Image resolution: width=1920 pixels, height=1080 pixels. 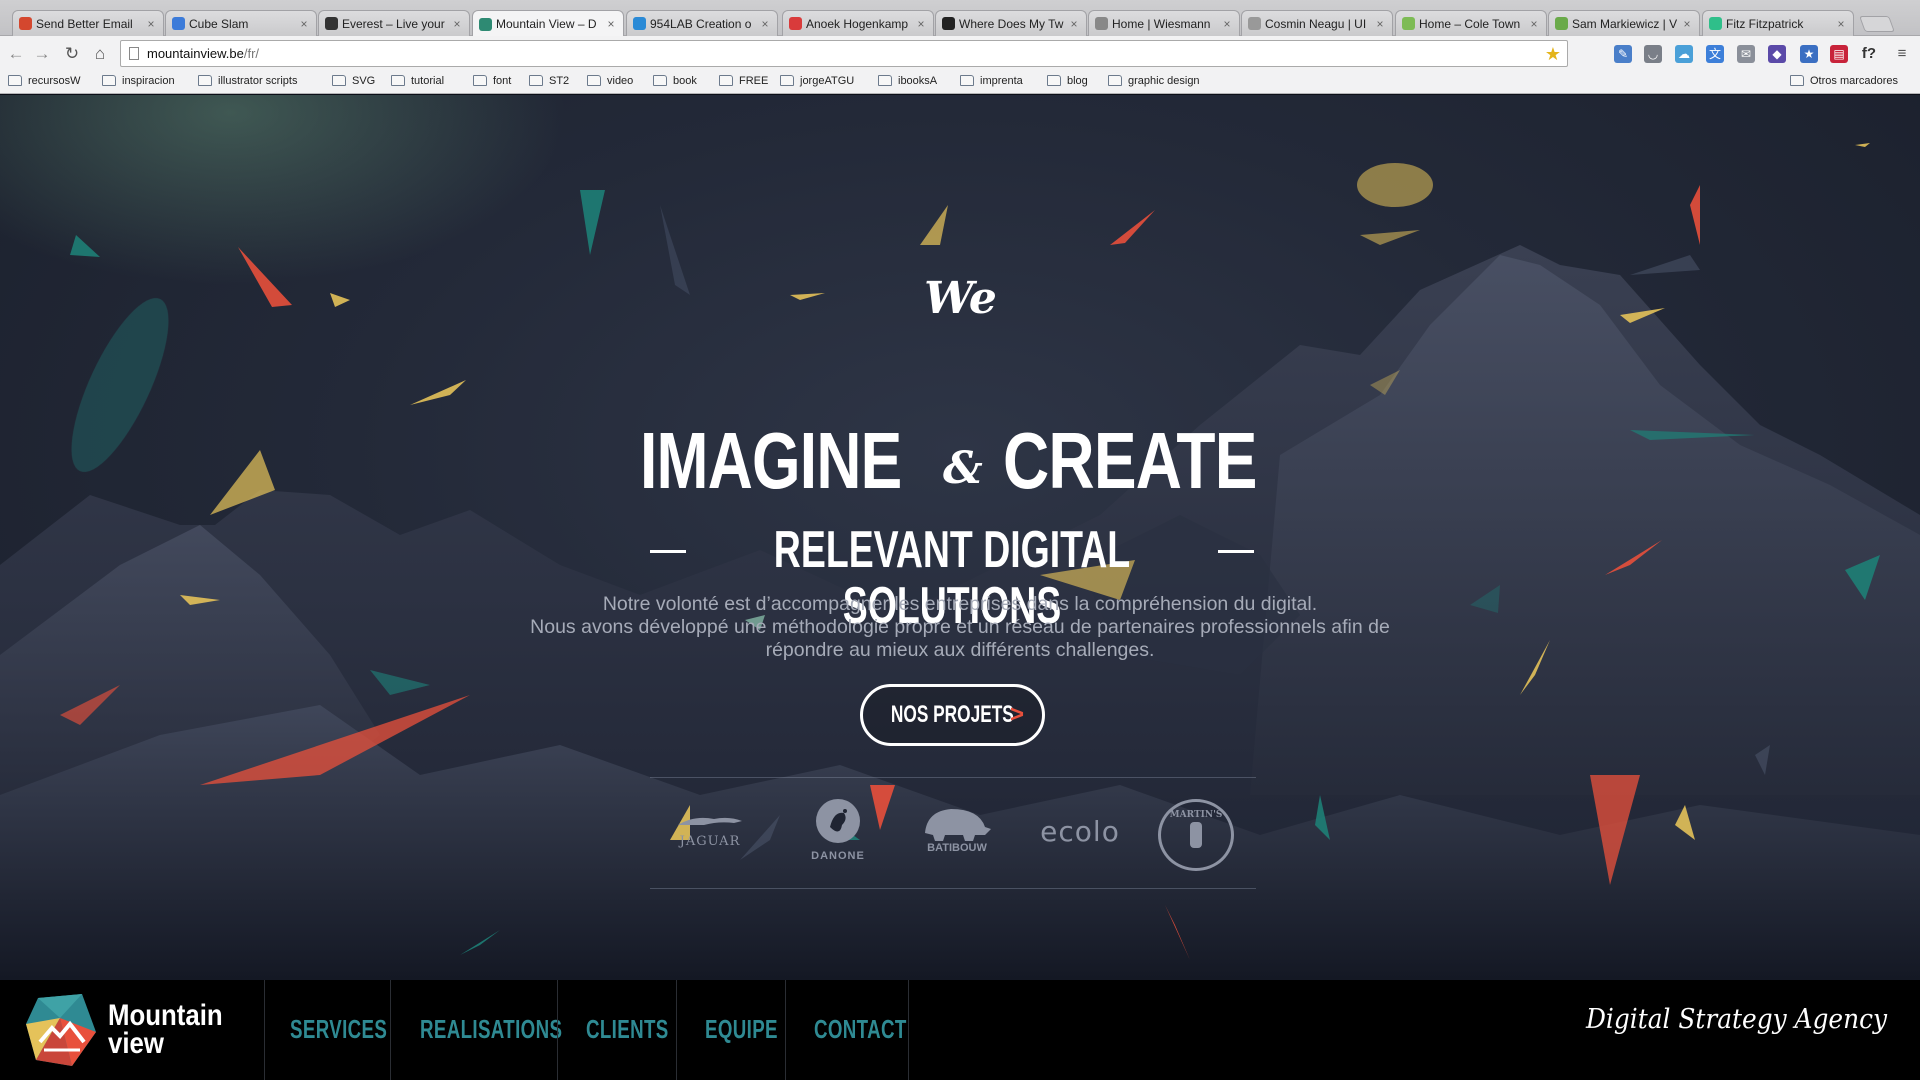 What do you see at coordinates (54, 81) in the screenshot?
I see `bookmark-label: recursosW` at bounding box center [54, 81].